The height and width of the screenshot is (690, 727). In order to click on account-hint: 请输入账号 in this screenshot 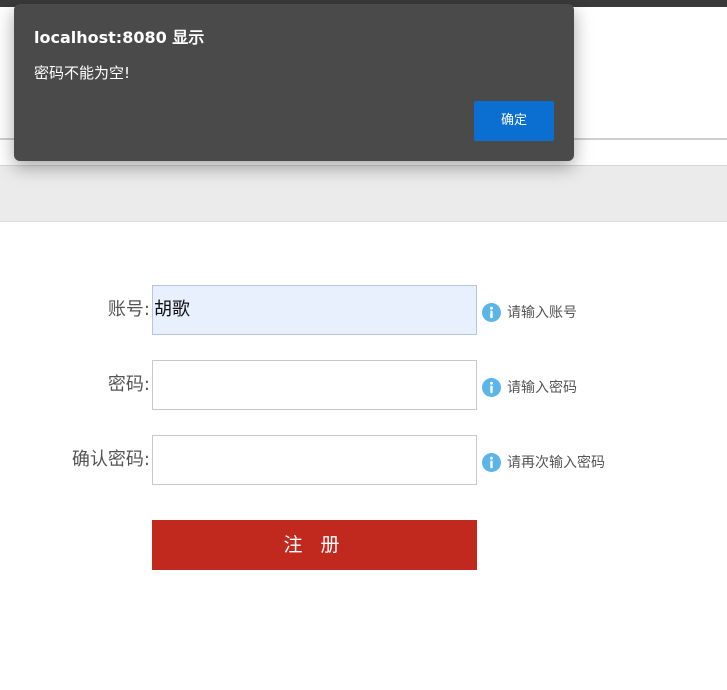, I will do `click(529, 312)`.